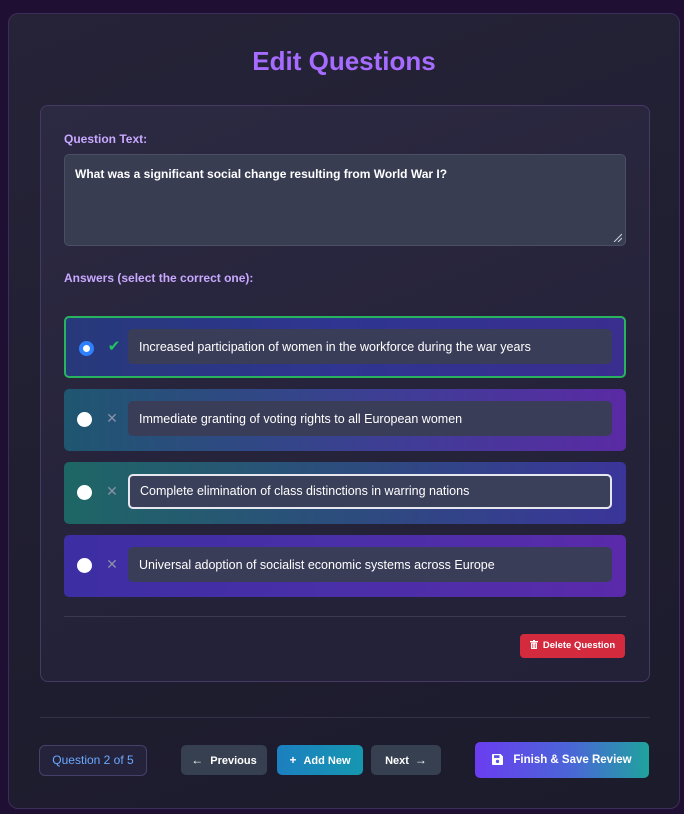  Describe the element at coordinates (114, 346) in the screenshot. I see `check-icon: ✔` at that location.